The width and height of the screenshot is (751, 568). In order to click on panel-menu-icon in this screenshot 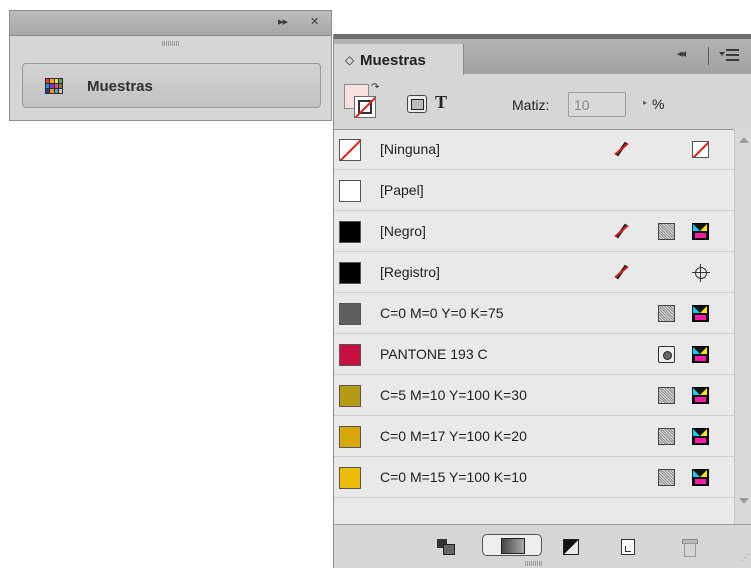, I will do `click(729, 55)`.